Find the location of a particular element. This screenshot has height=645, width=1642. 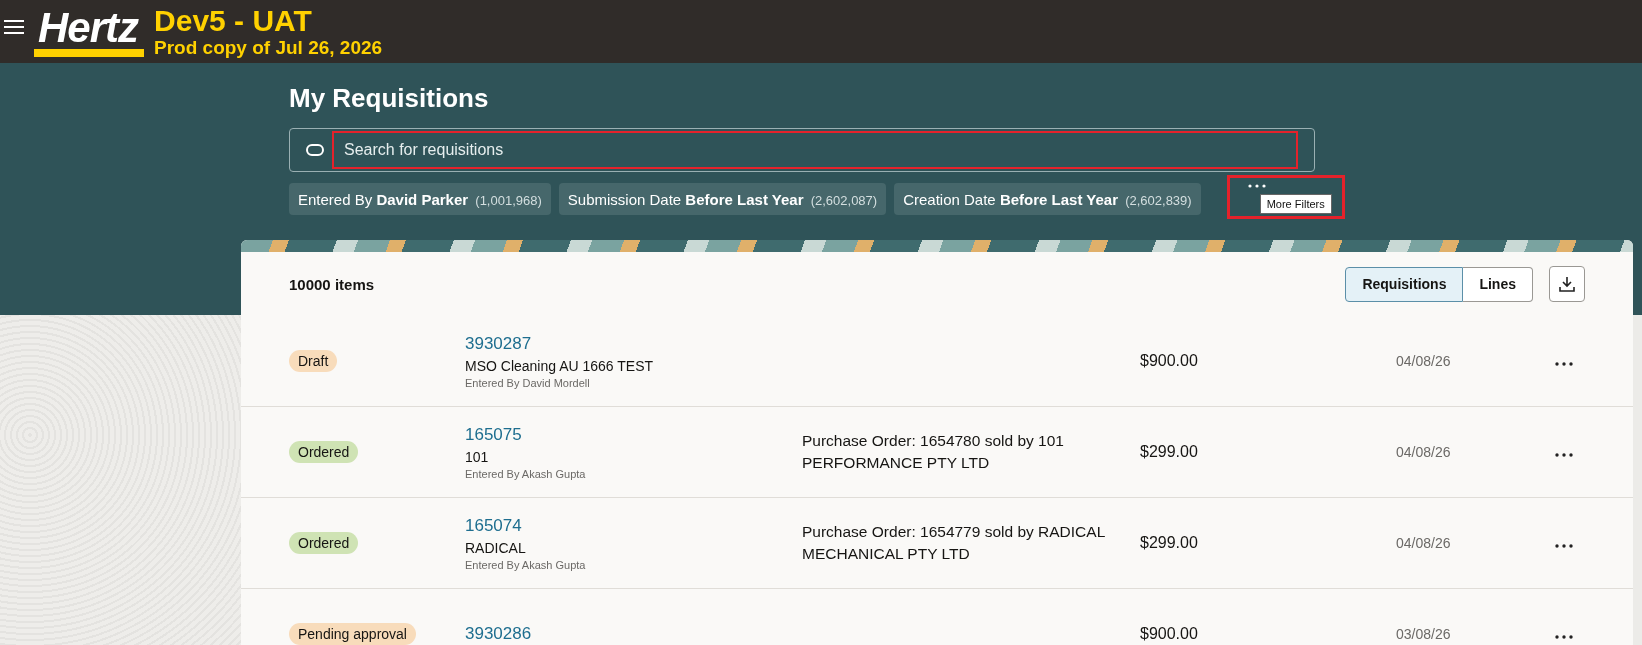

menu-icon is located at coordinates (14, 26).